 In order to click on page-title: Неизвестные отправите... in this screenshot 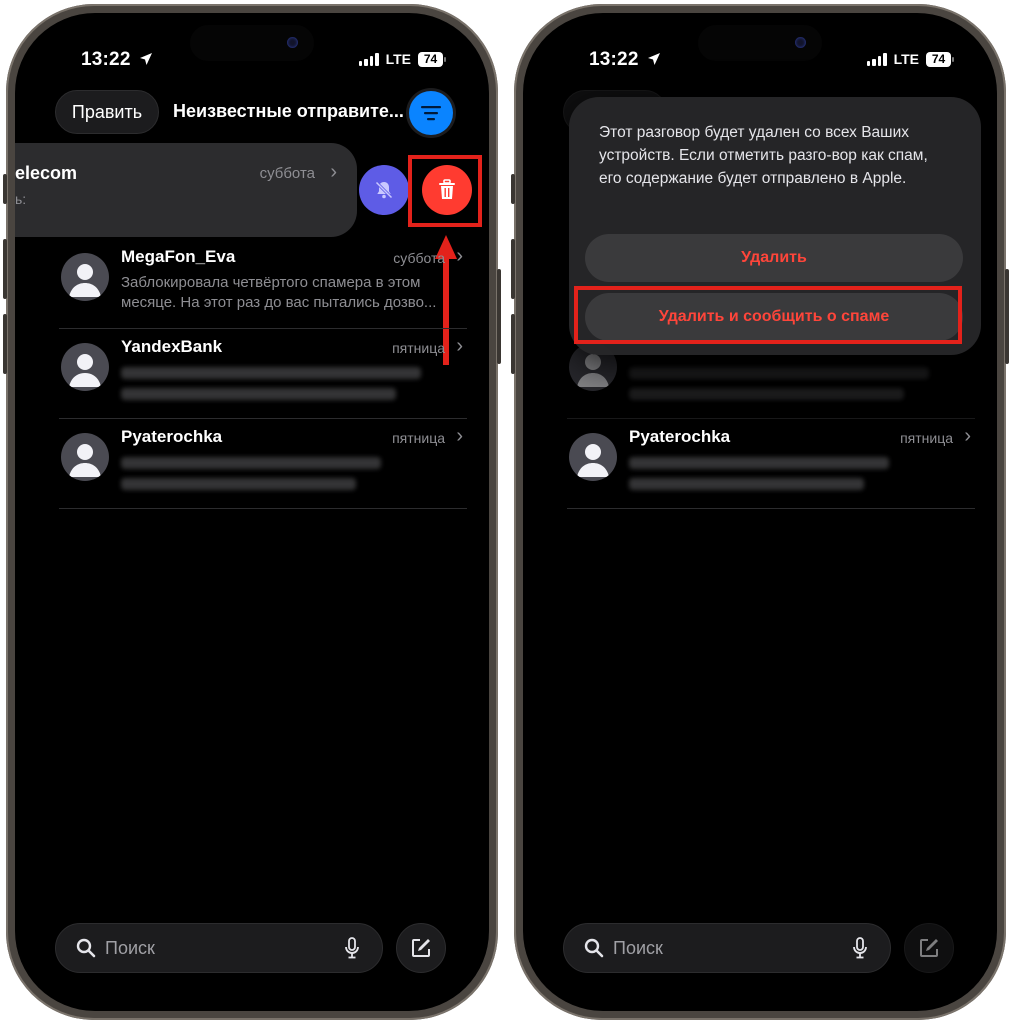, I will do `click(288, 111)`.